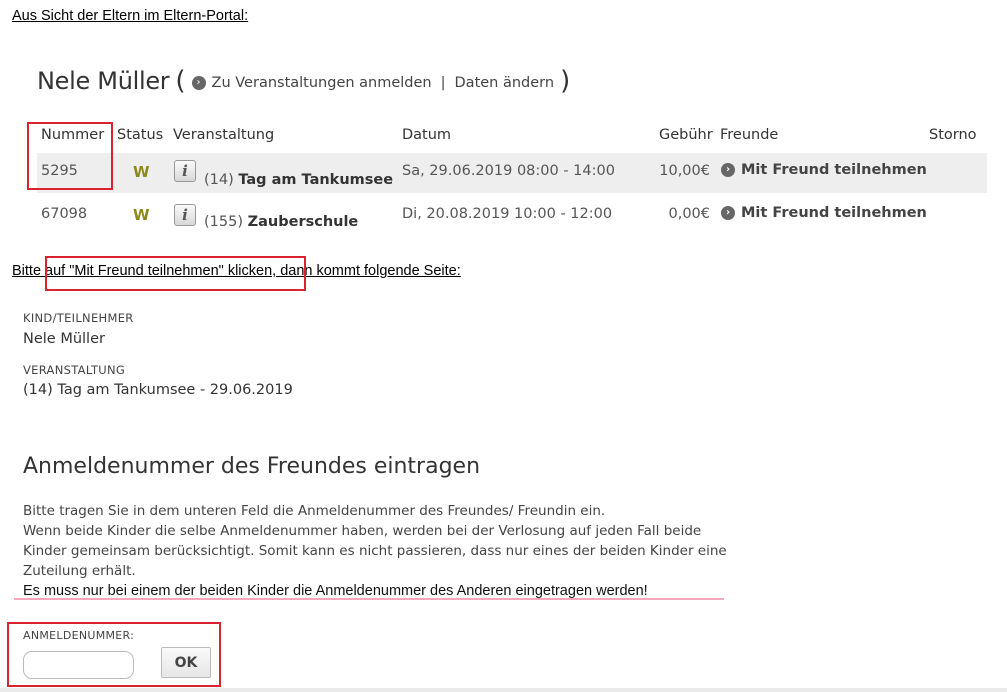  I want to click on event-number: (14), so click(219, 180).